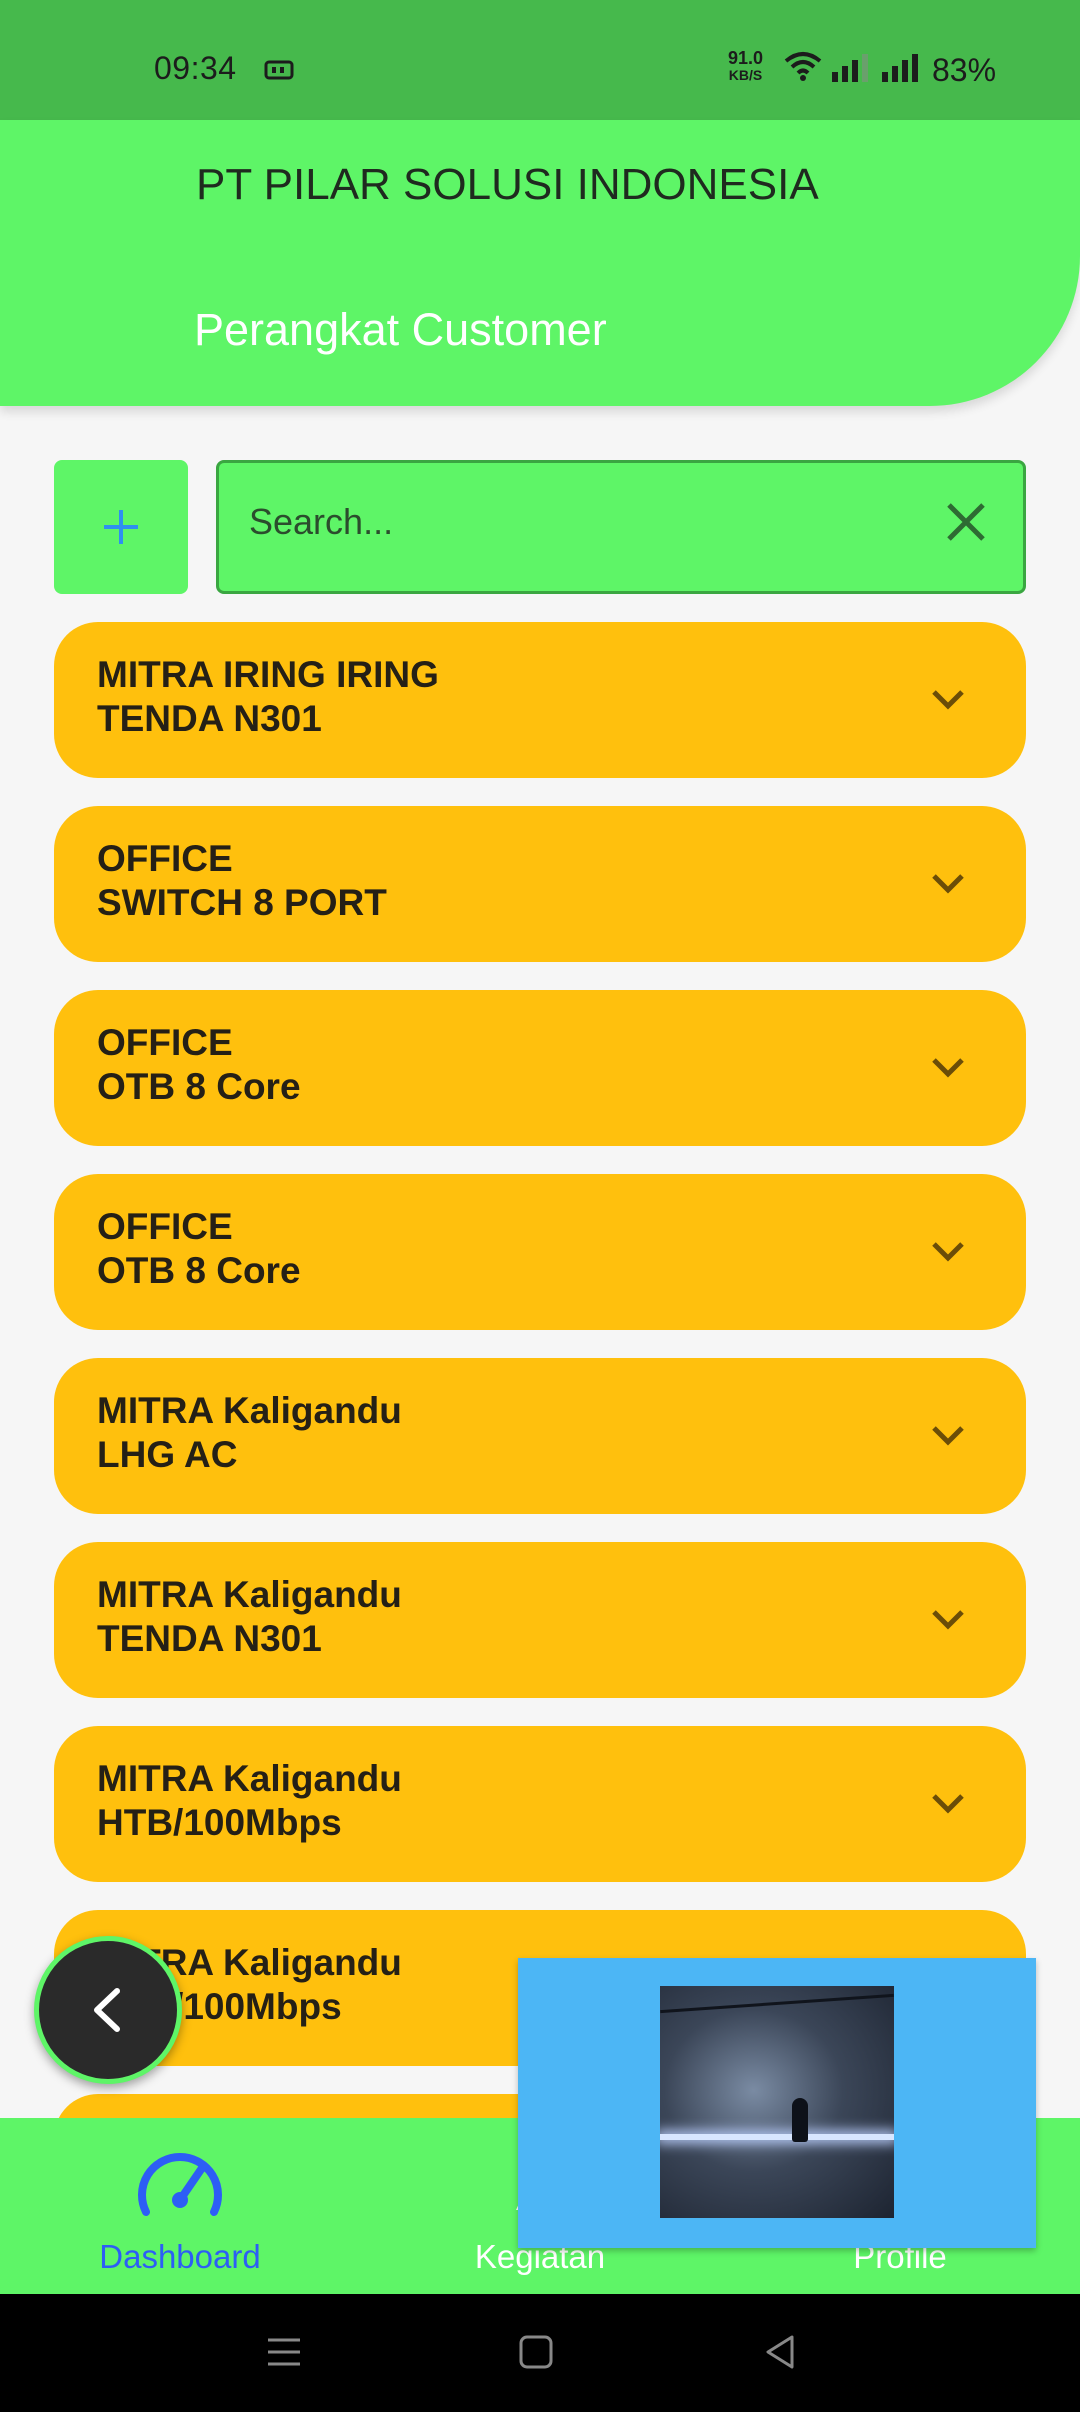  I want to click on company-name: PT PILAR SOLUSI INDONESIA, so click(507, 184).